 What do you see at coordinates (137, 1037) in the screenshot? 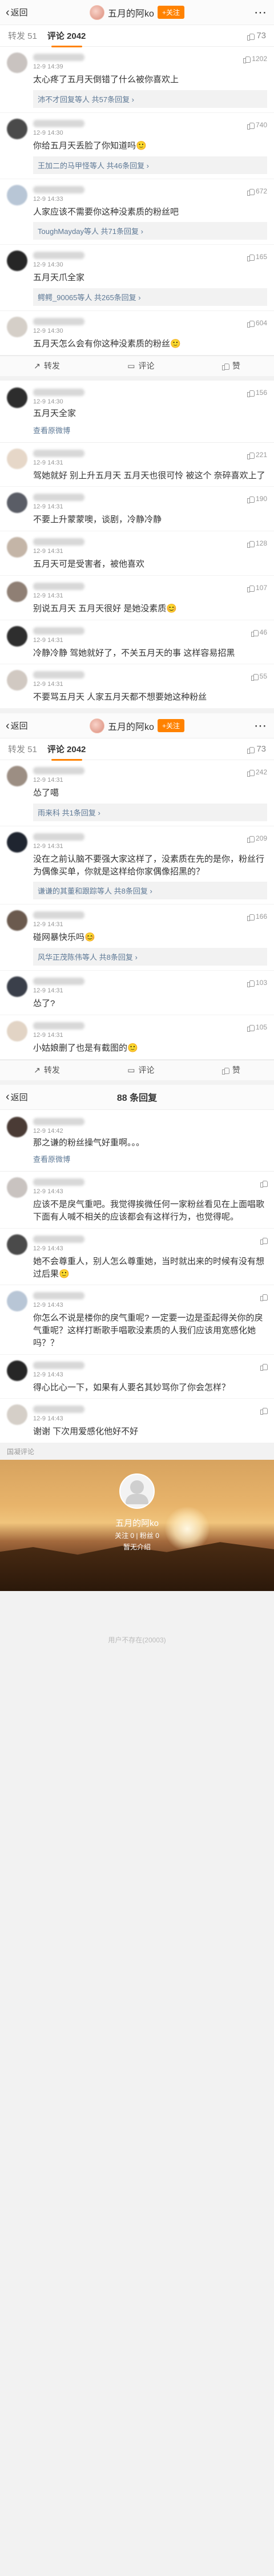
I see `comment-item: 12-9 14:31 小姑娘删了也是有截图的🙂 105` at bounding box center [137, 1037].